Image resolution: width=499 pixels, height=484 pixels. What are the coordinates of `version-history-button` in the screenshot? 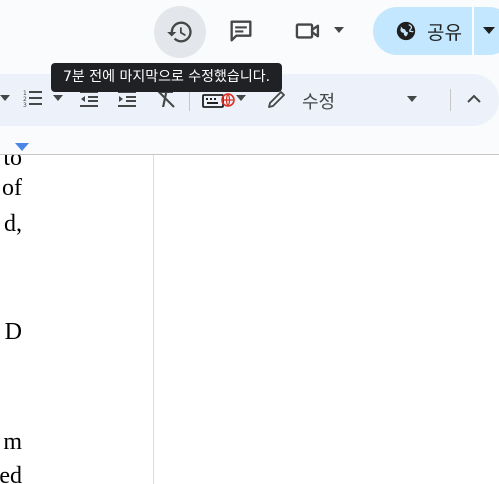 It's located at (180, 32).